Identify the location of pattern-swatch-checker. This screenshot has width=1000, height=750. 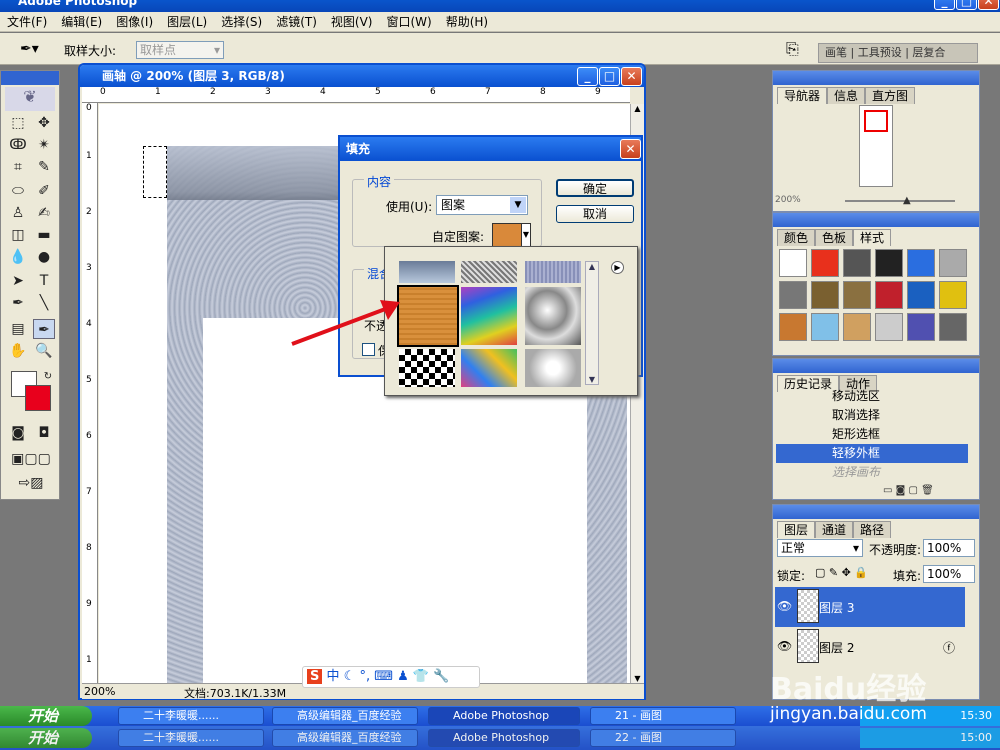
(427, 368).